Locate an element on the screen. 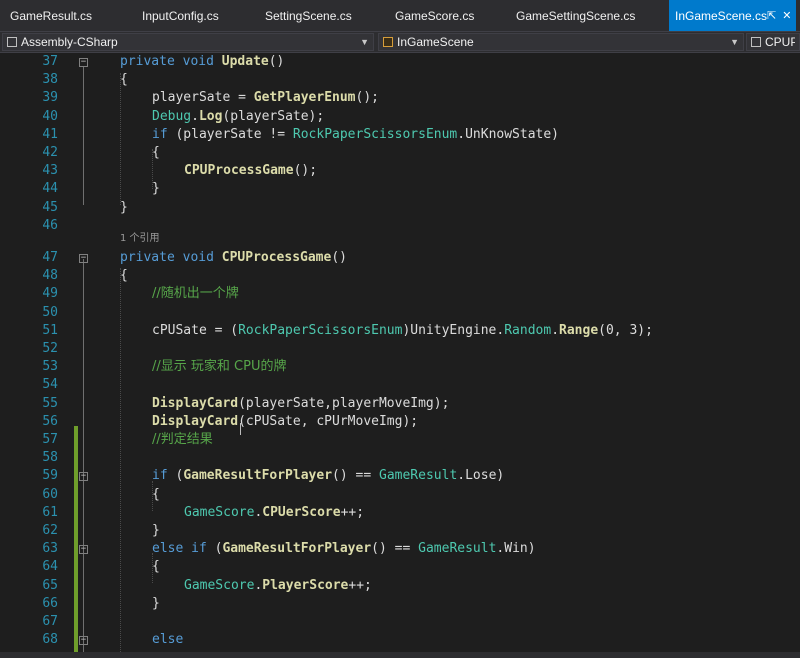  tab-label: InputConfig.cs is located at coordinates (180, 15).